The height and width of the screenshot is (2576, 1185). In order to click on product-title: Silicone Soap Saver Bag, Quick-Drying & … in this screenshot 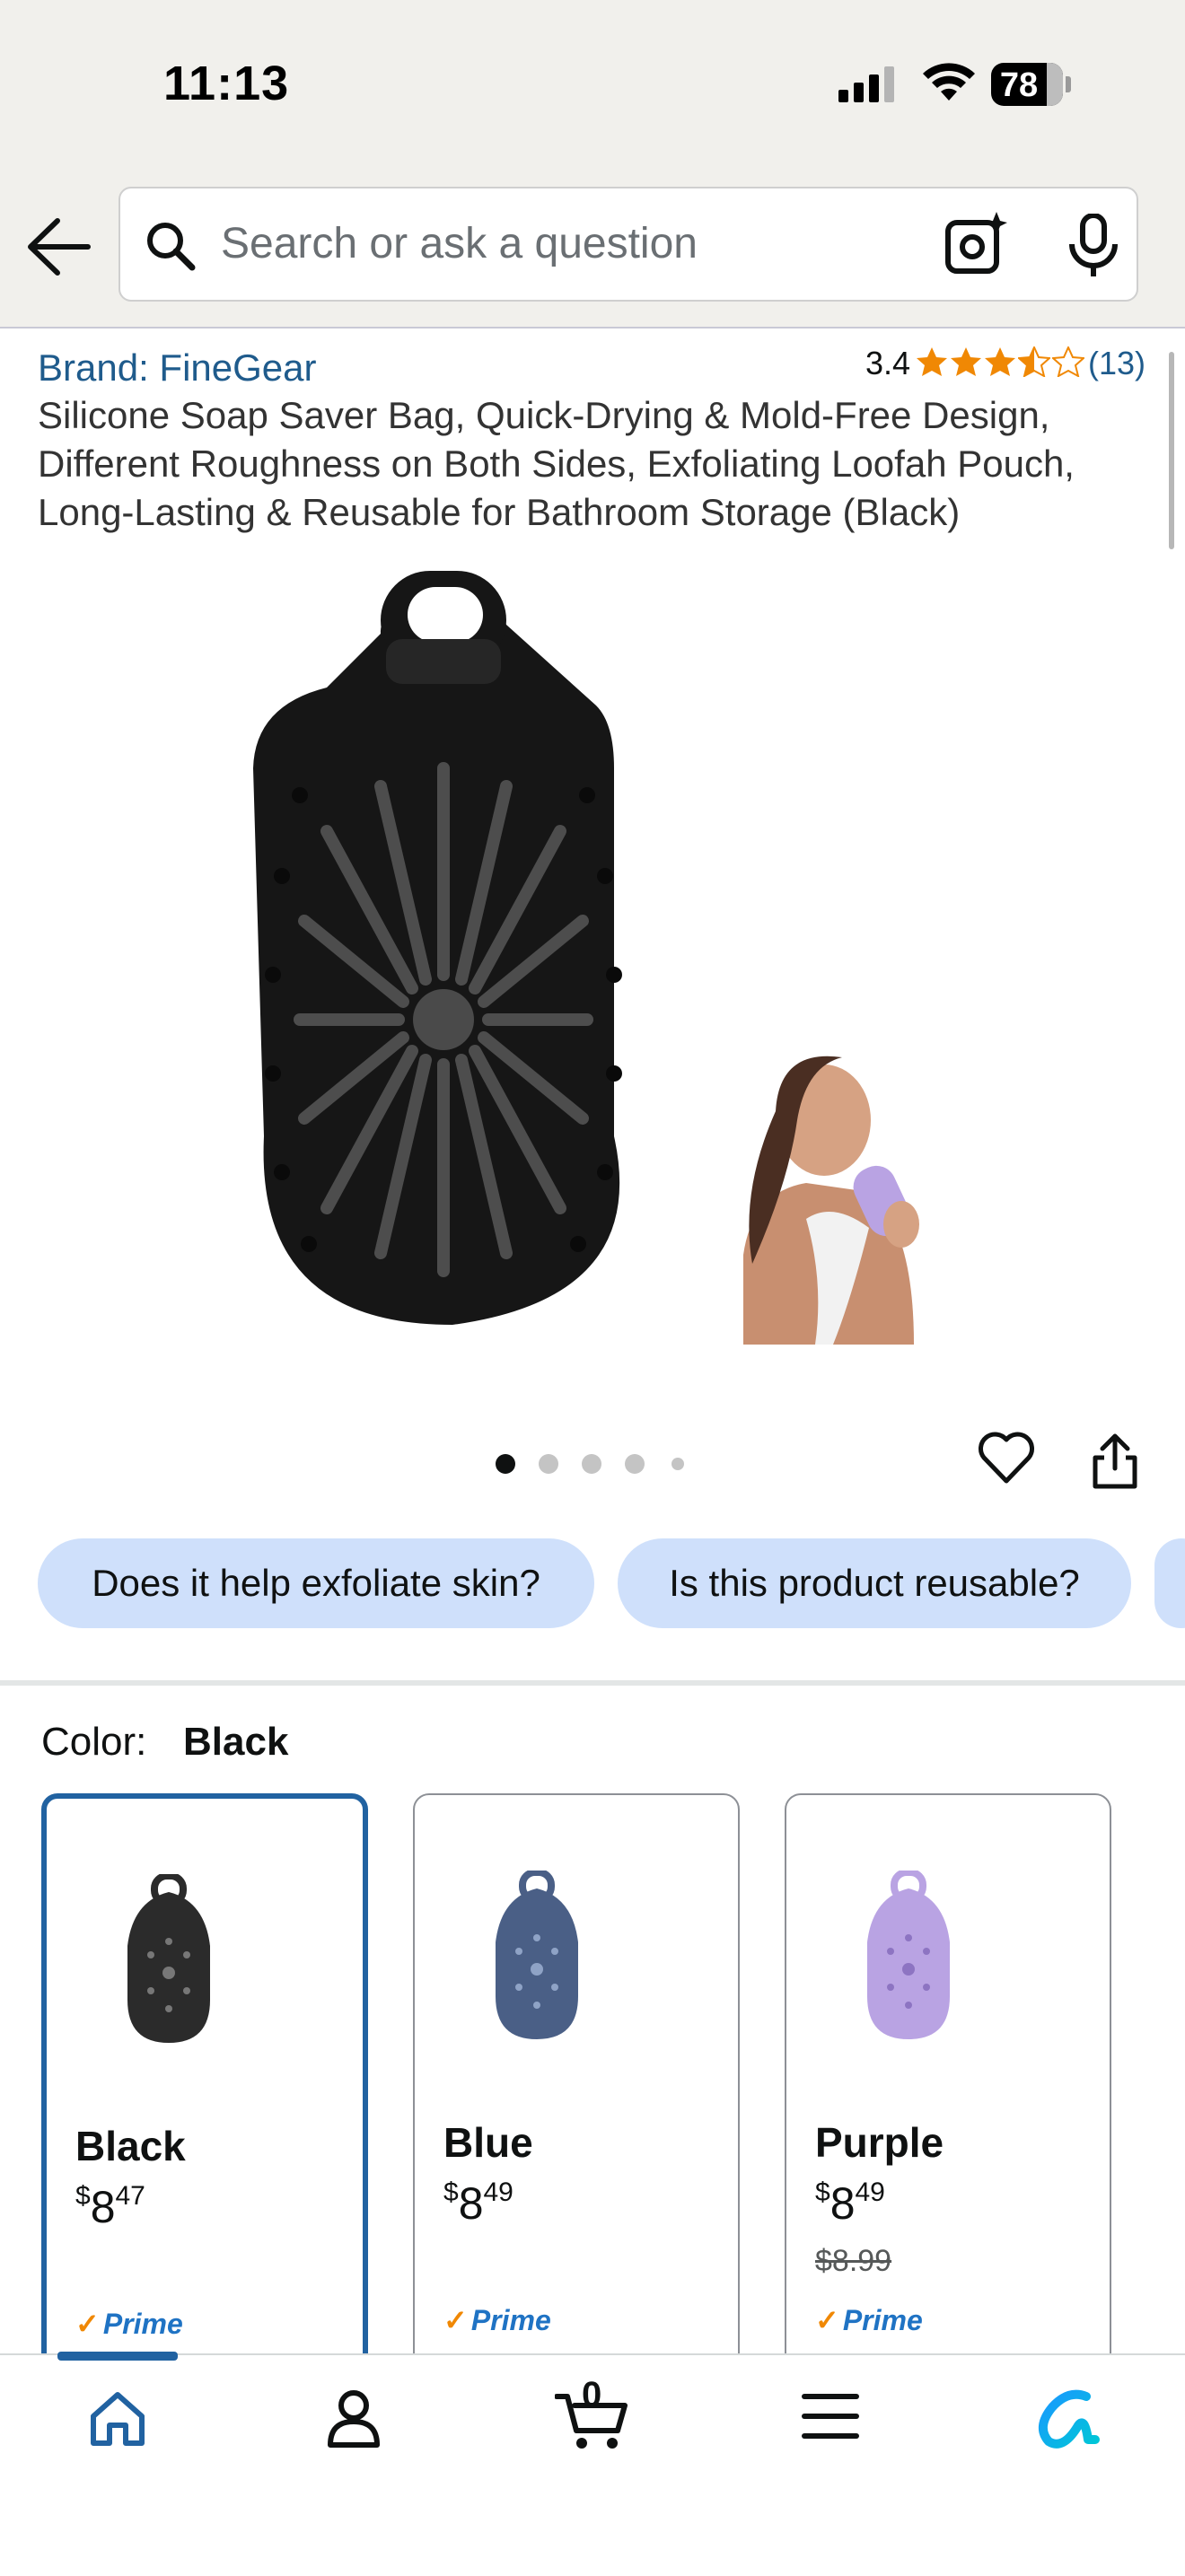, I will do `click(556, 463)`.